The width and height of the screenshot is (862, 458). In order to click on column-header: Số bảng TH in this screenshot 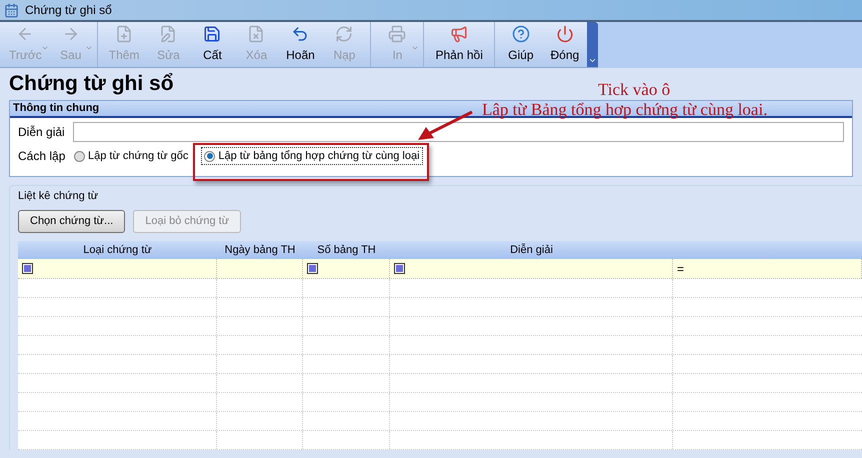, I will do `click(346, 250)`.